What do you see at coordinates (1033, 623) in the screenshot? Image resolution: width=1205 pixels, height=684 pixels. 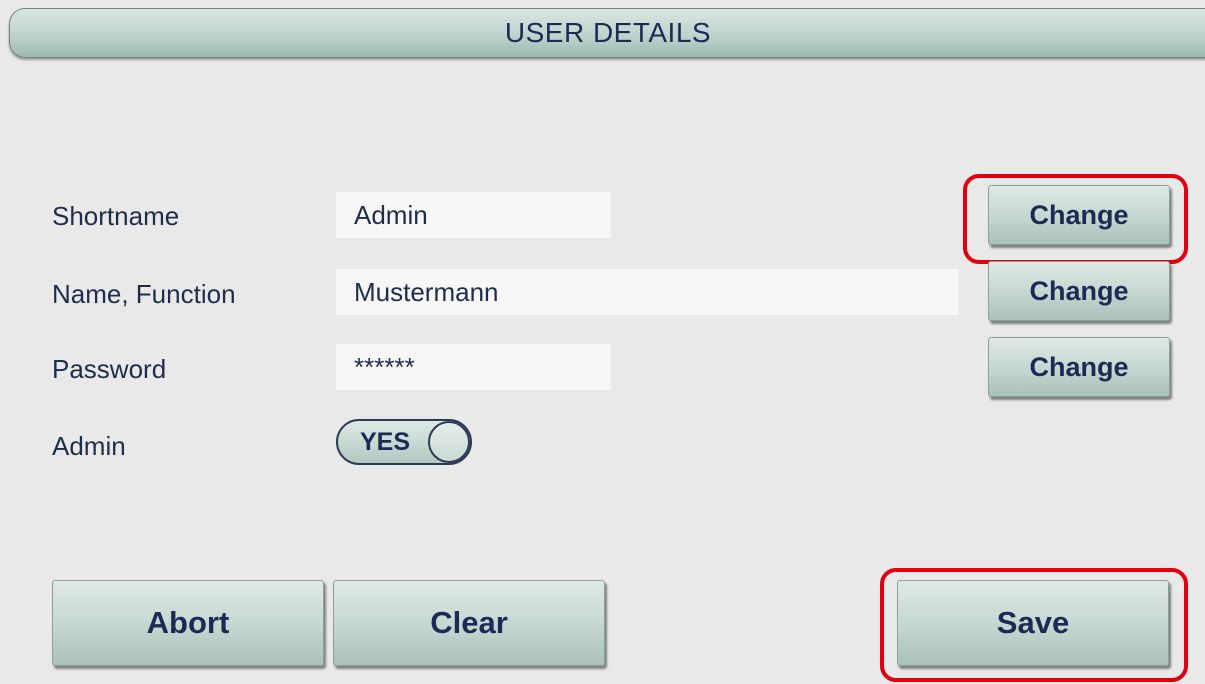 I see `save-button: Save` at bounding box center [1033, 623].